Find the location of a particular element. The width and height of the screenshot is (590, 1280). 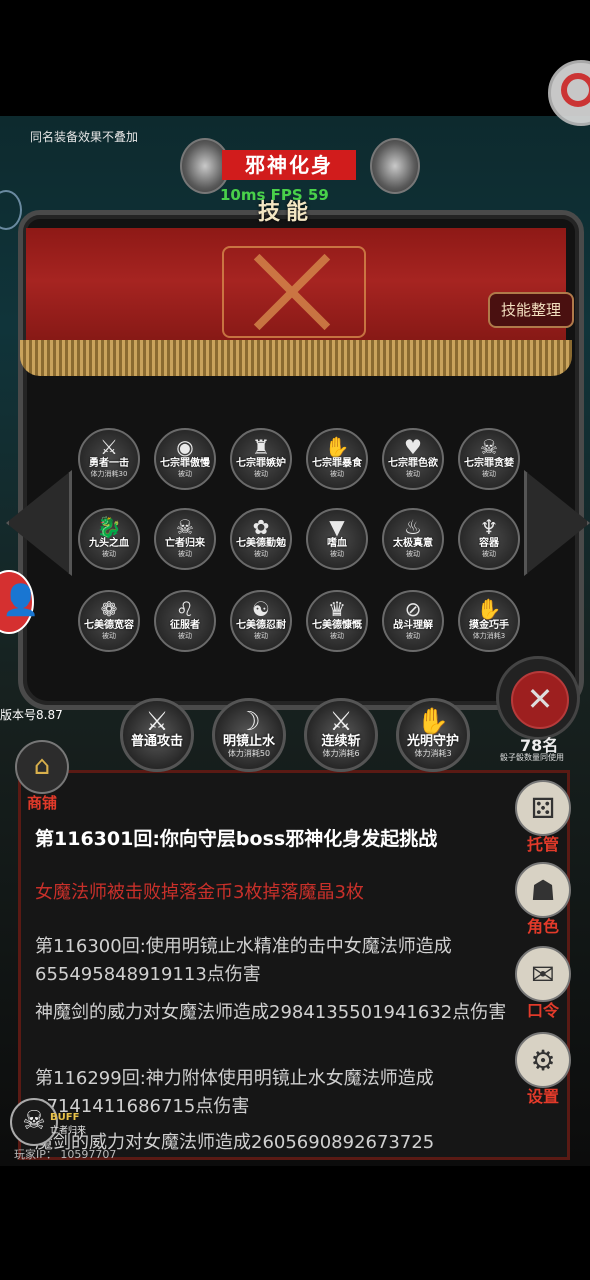

skill-slot: ☠ 亡者归来 被动 is located at coordinates (185, 539).